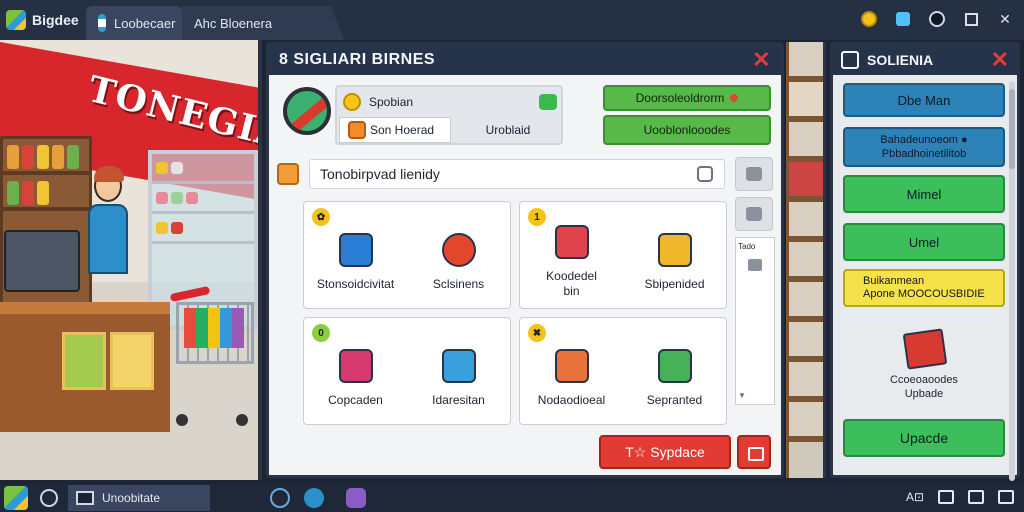  What do you see at coordinates (16, 498) in the screenshot?
I see `start-button` at bounding box center [16, 498].